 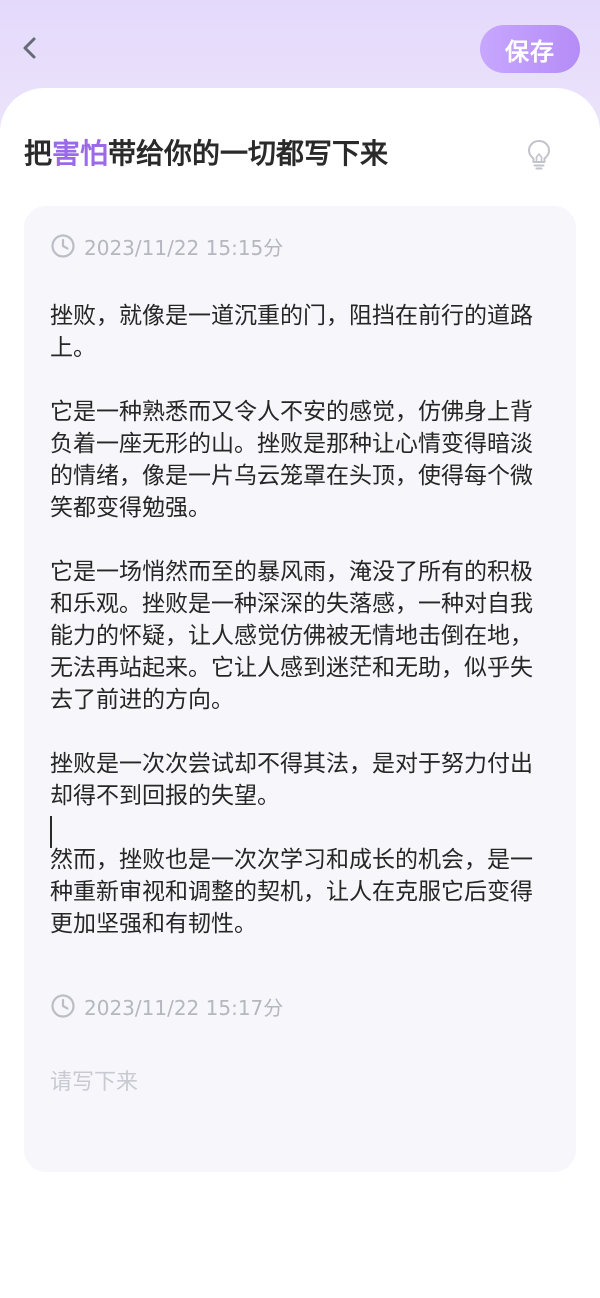 What do you see at coordinates (530, 49) in the screenshot?
I see `save-button: 保存` at bounding box center [530, 49].